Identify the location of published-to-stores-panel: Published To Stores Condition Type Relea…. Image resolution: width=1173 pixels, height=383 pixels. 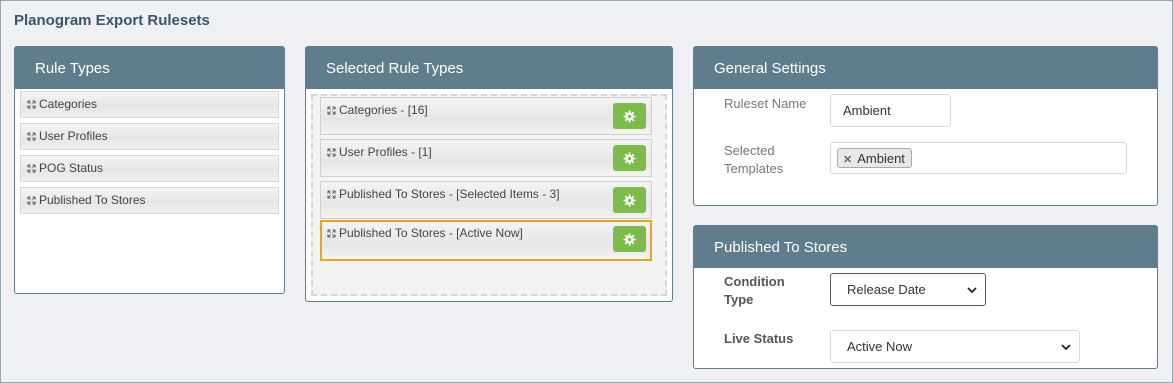
(925, 297).